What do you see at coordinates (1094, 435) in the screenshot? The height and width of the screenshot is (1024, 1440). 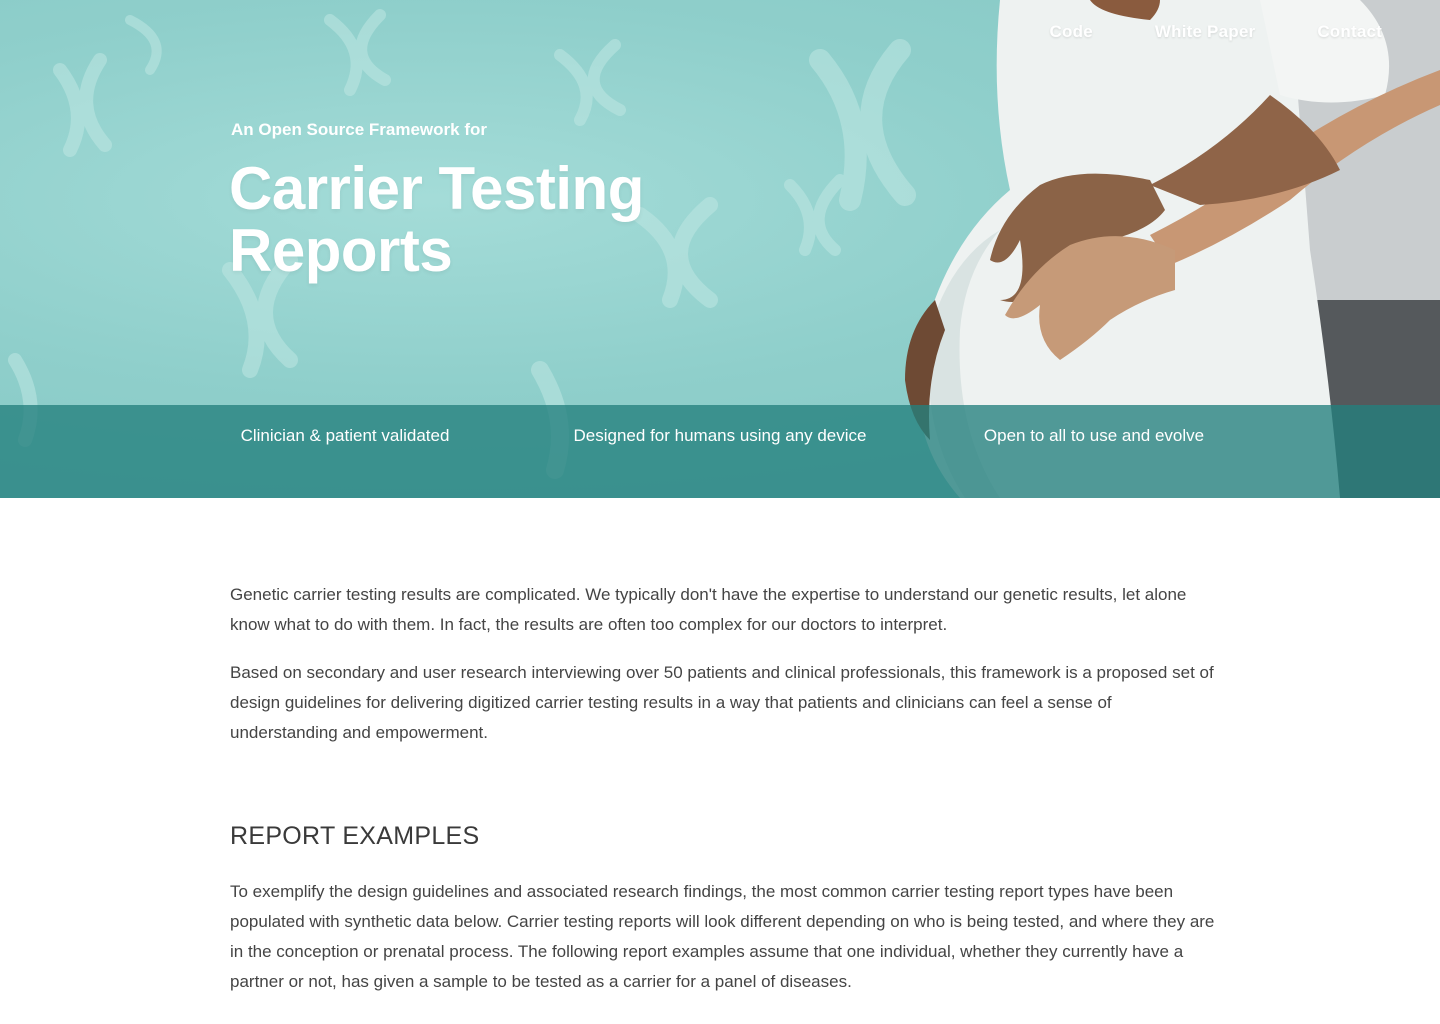 I see `feature-open: Open to all to use and evolve` at bounding box center [1094, 435].